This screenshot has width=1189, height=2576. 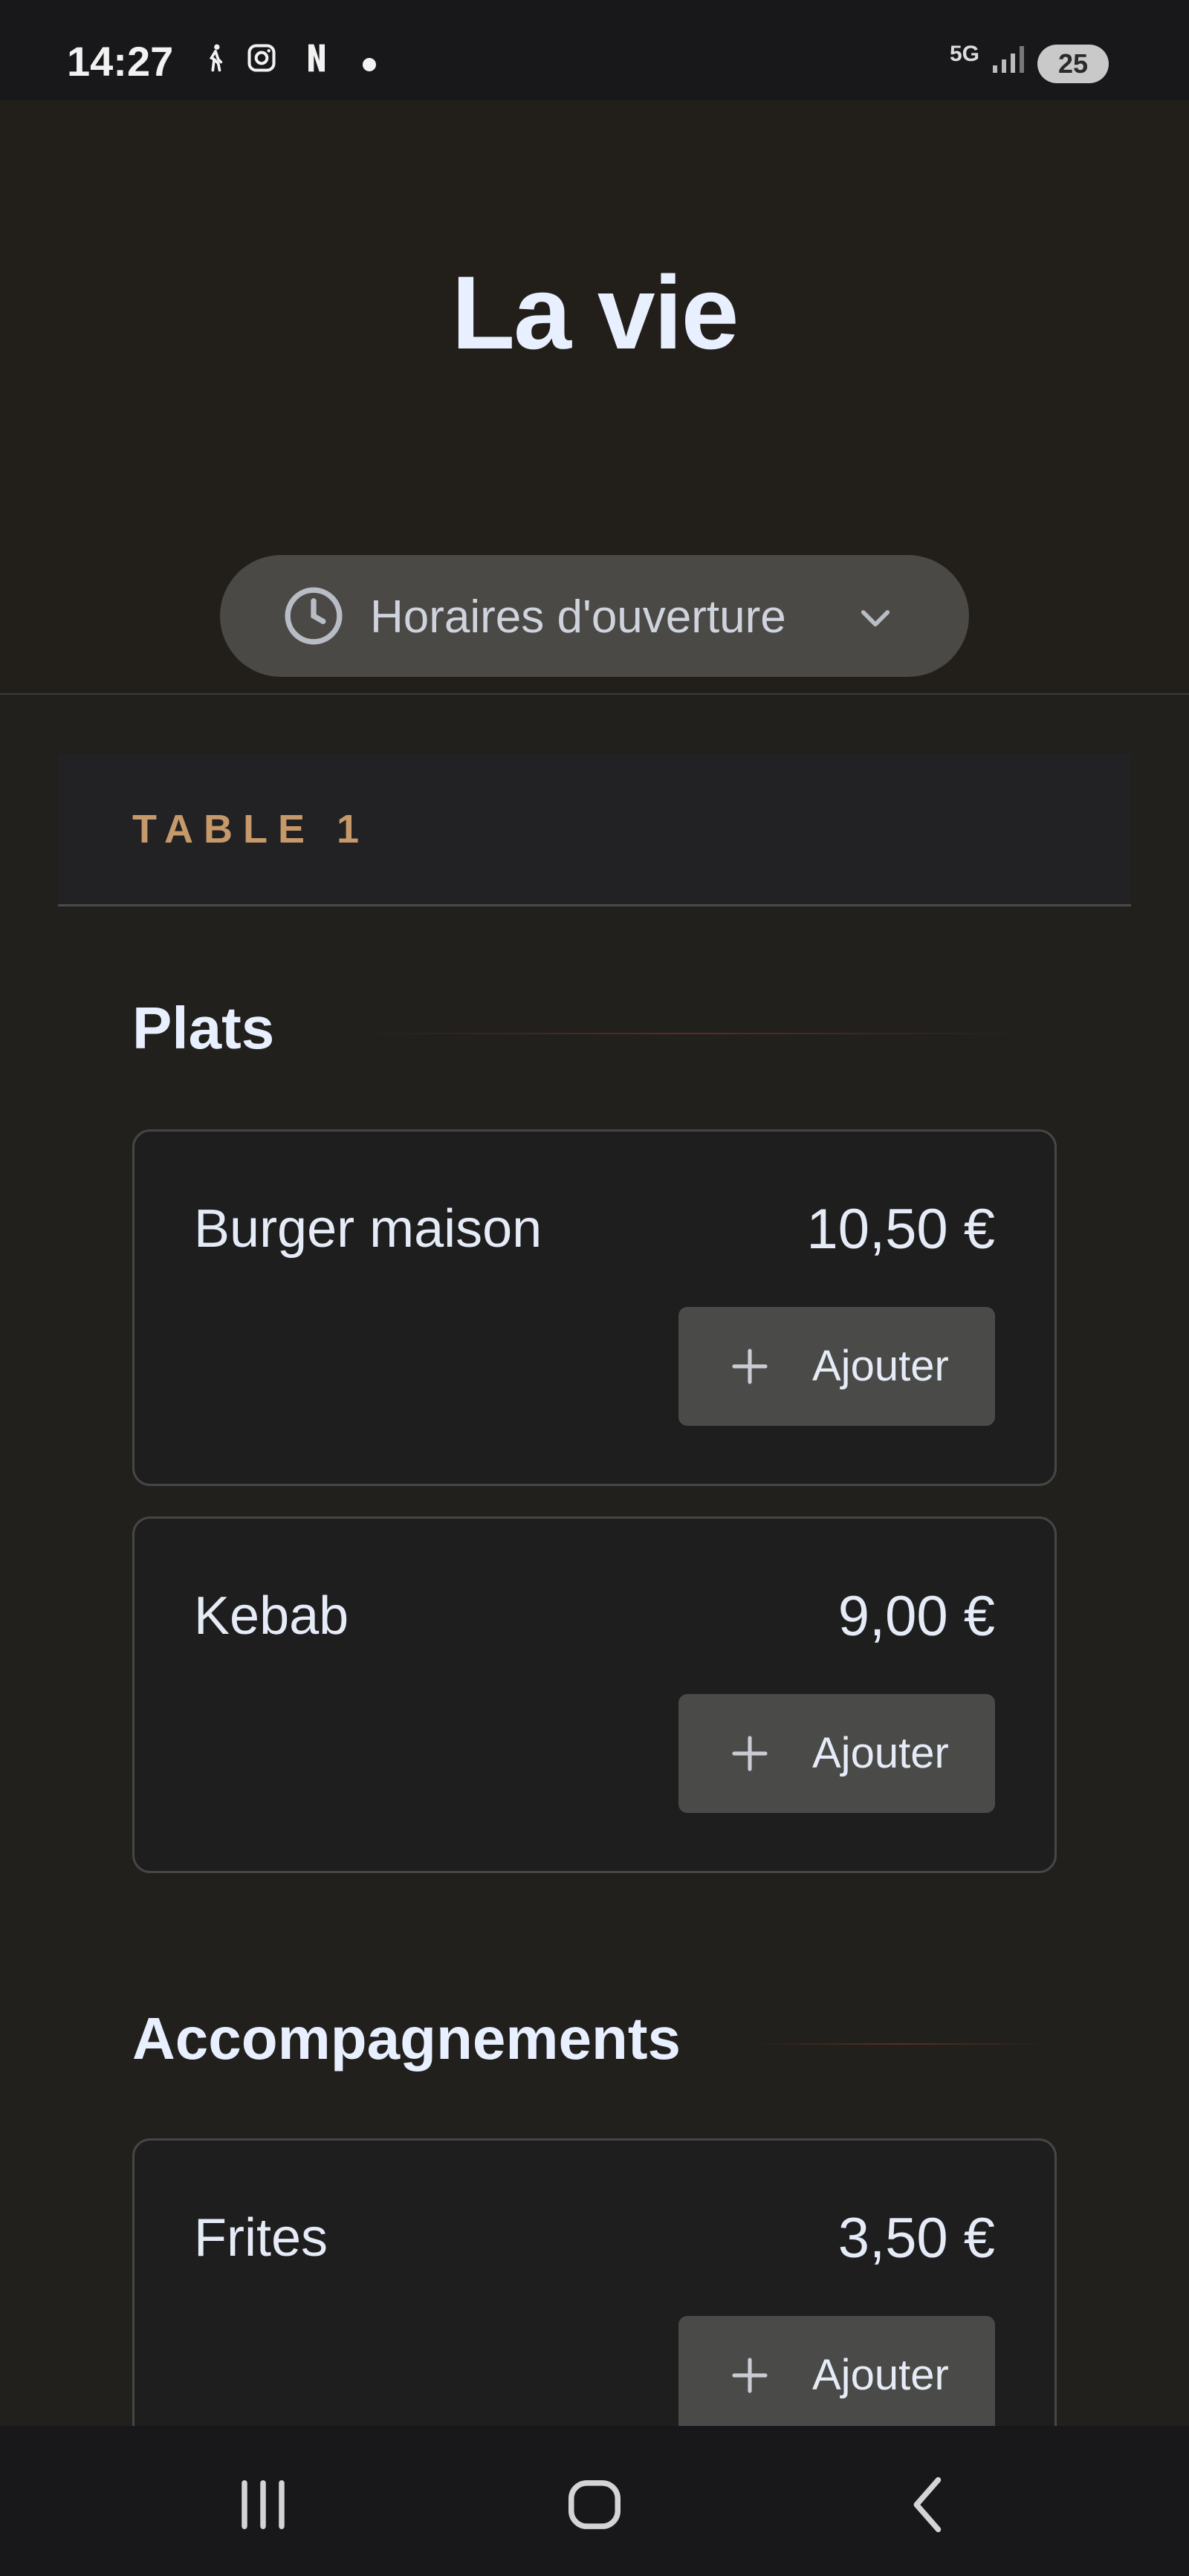 I want to click on battery-icon: 25, so click(x=1073, y=64).